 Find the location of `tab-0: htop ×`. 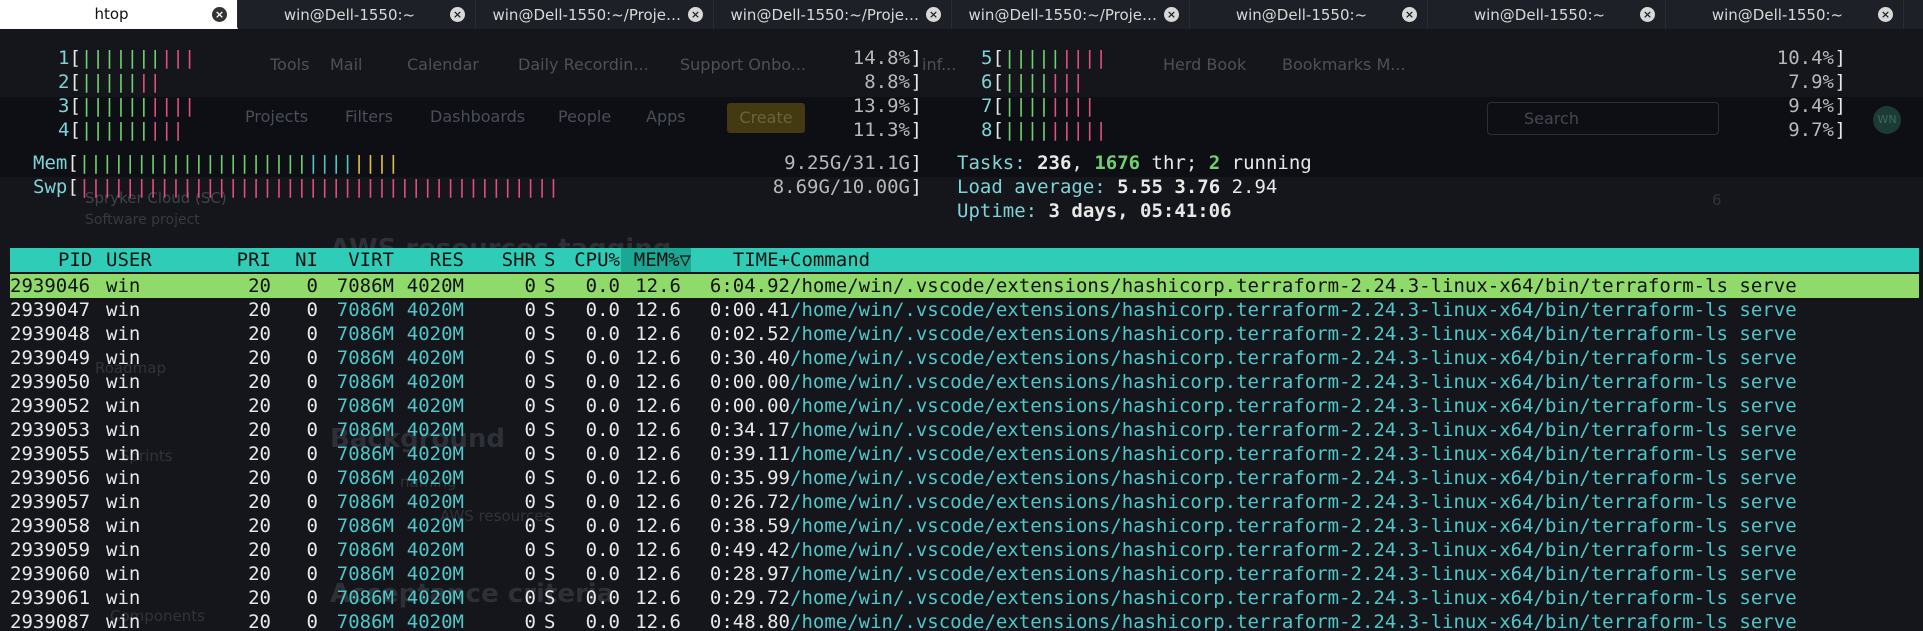

tab-0: htop × is located at coordinates (119, 14).